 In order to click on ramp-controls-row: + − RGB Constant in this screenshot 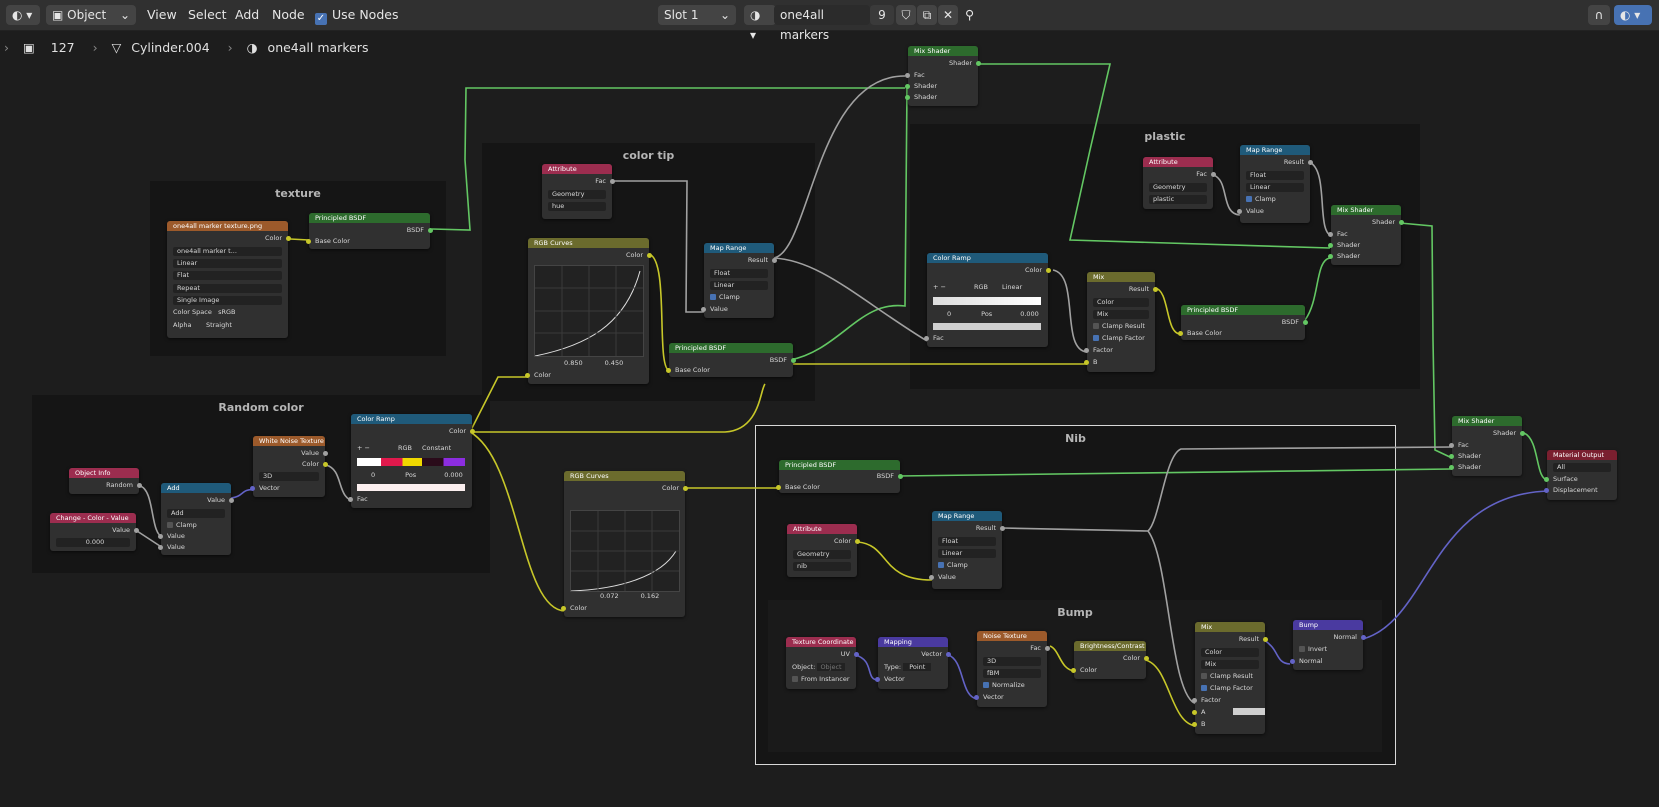, I will do `click(411, 448)`.